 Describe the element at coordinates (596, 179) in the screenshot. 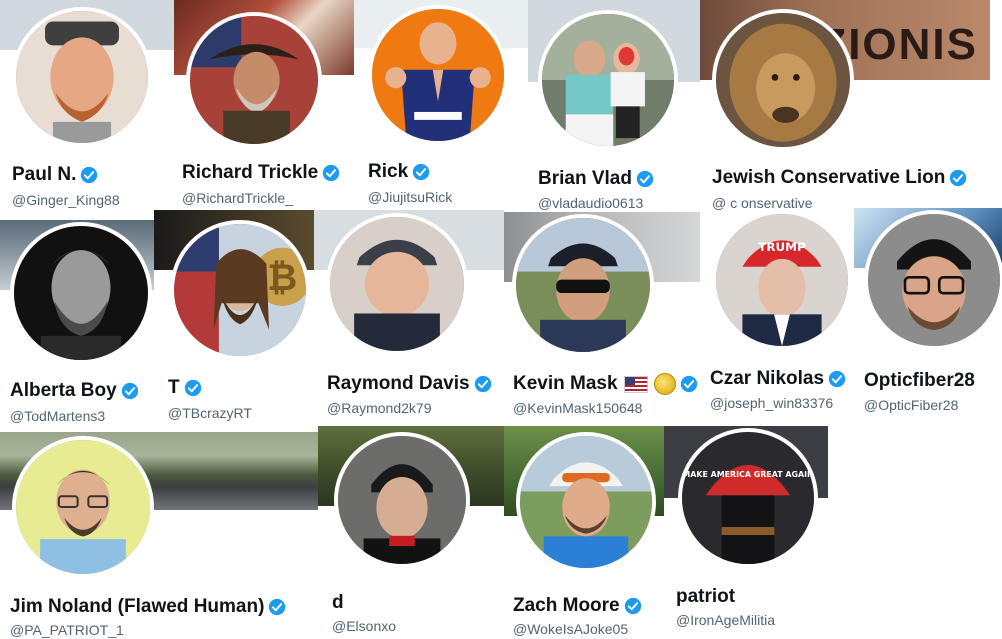

I see `profile-name-brian: Brian Vlad` at that location.